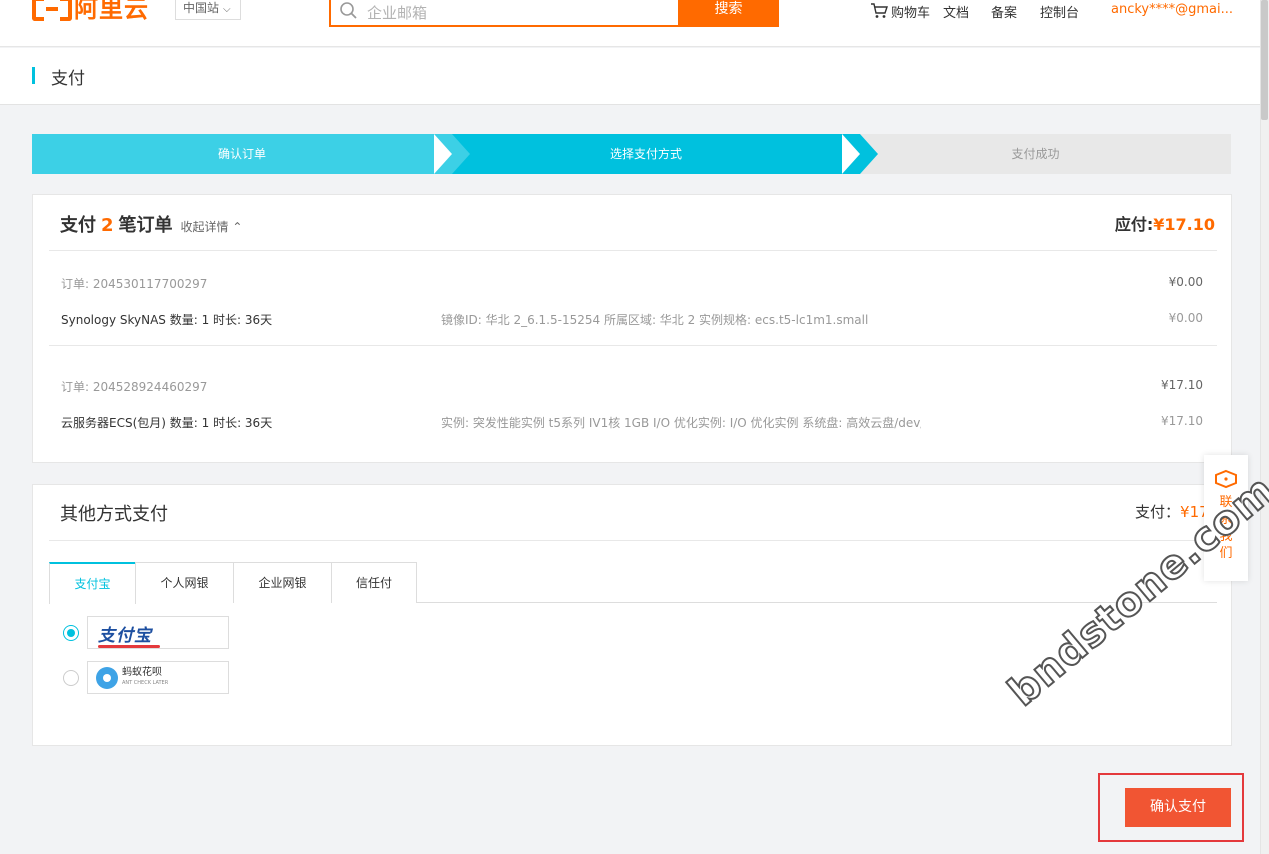 The width and height of the screenshot is (1269, 854). Describe the element at coordinates (114, 514) in the screenshot. I see `other-payment-title: 其他方式支付` at that location.